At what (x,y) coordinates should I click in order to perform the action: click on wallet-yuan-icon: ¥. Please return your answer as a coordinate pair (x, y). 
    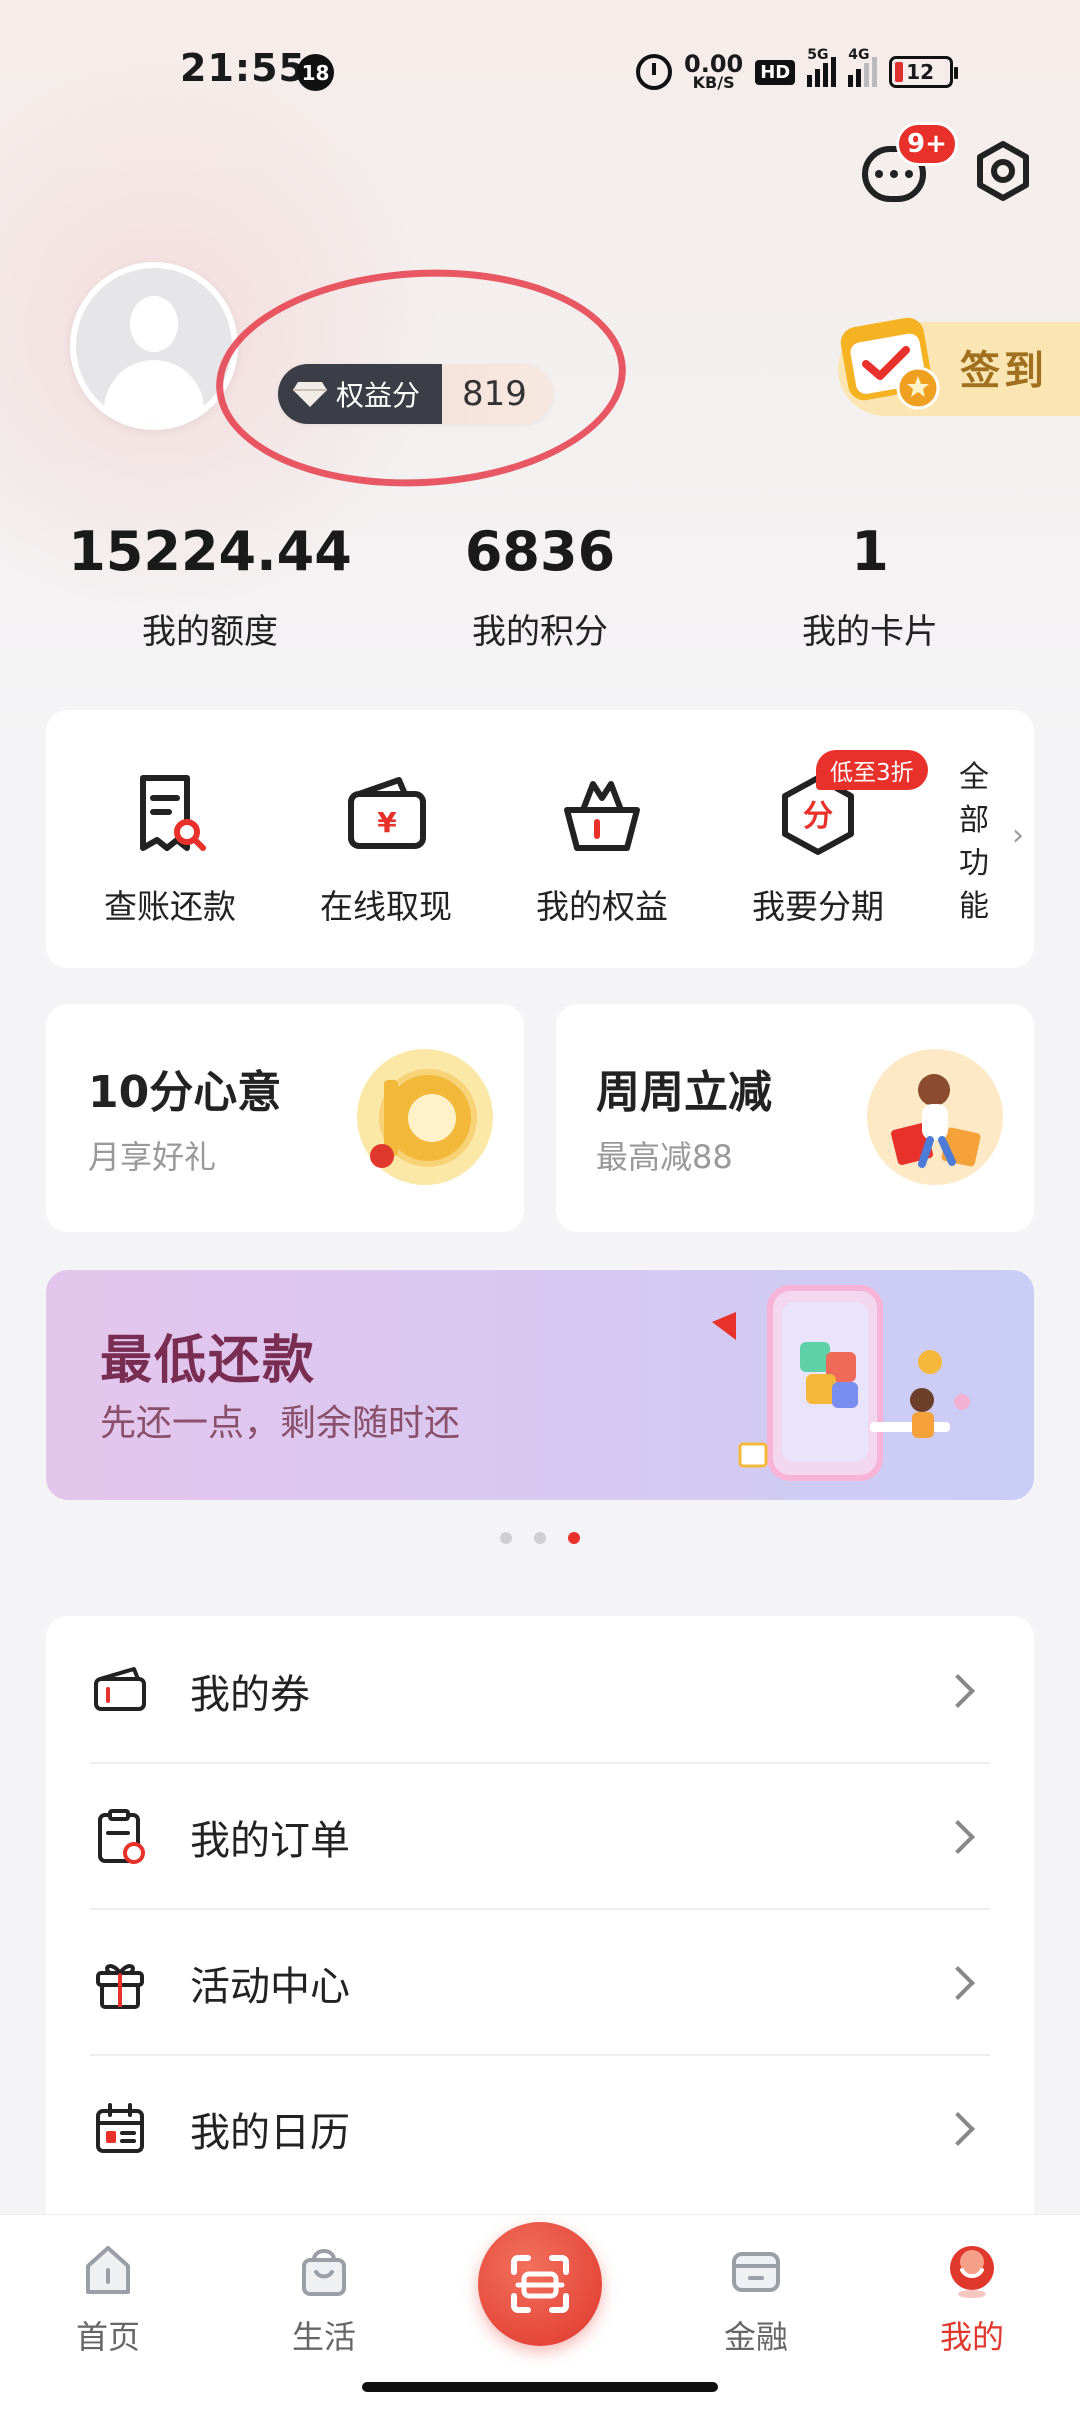
    Looking at the image, I should click on (387, 813).